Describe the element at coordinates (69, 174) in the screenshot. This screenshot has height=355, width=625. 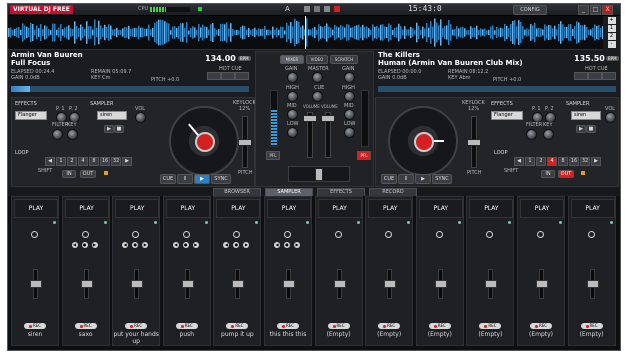
I see `deck-left-loop-in-button: IN` at that location.